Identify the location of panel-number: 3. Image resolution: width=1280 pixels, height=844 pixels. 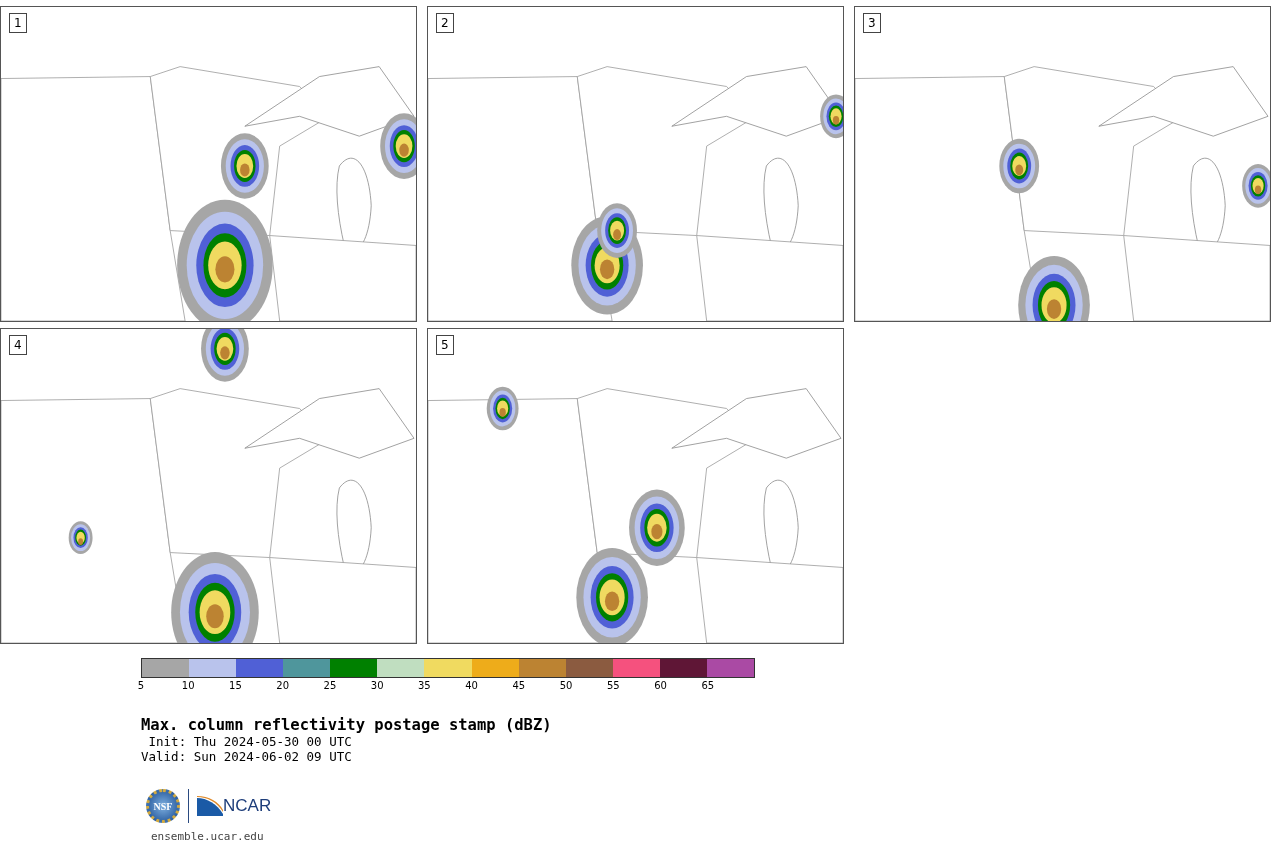
(872, 23).